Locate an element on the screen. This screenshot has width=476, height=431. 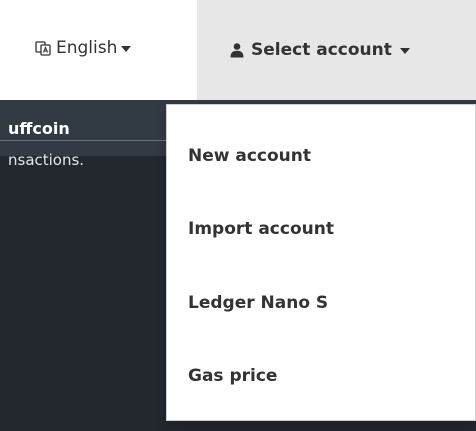
language-label: English is located at coordinates (87, 48).